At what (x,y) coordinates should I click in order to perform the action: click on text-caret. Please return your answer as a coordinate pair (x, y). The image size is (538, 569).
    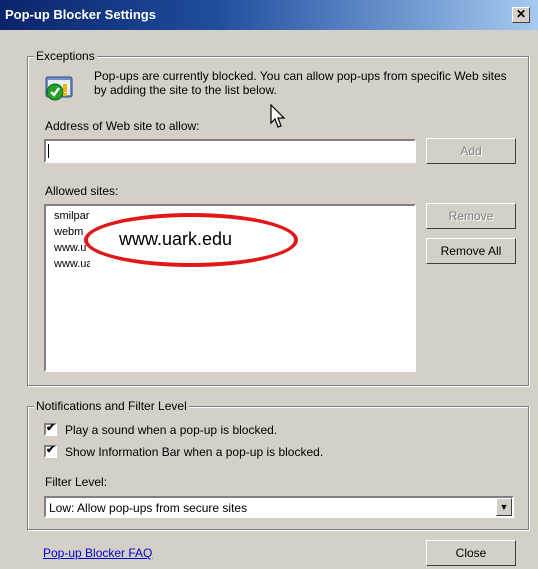
    Looking at the image, I should click on (48, 151).